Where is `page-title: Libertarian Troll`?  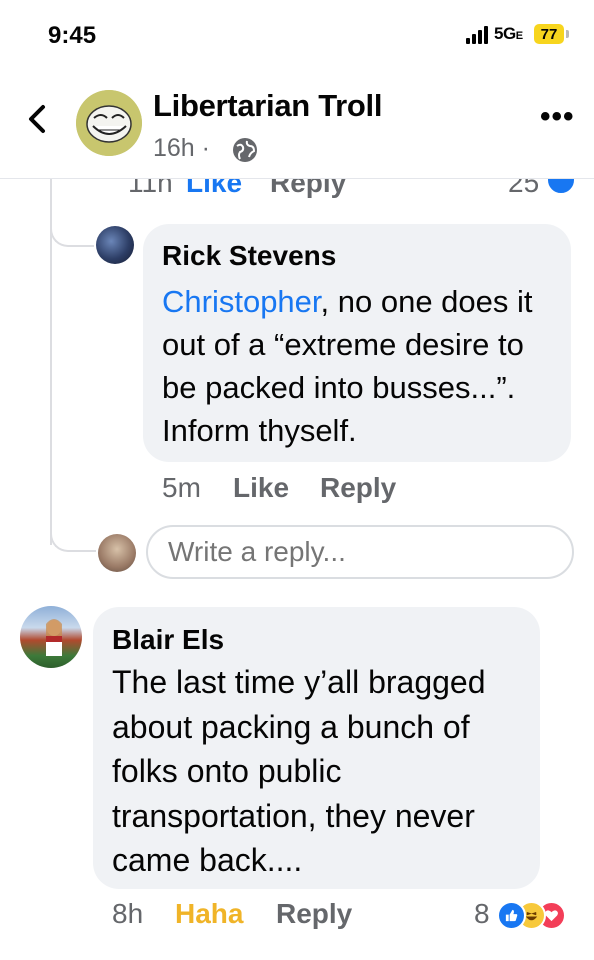 page-title: Libertarian Troll is located at coordinates (267, 106).